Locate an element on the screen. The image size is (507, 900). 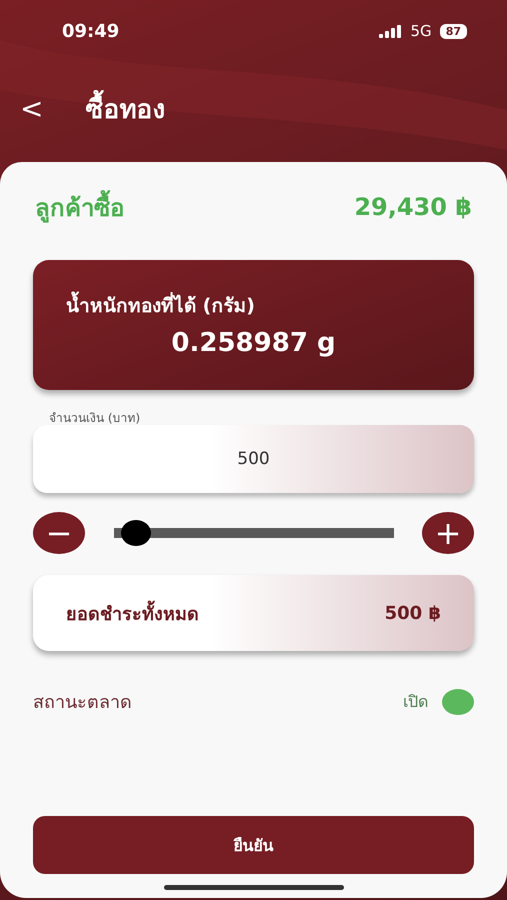
buy-amount: 29,430 ฿ is located at coordinates (413, 207).